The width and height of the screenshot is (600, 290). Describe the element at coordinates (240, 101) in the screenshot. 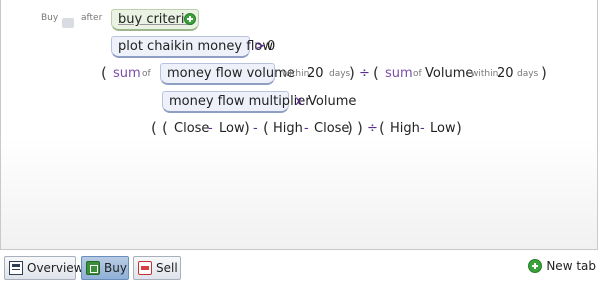

I see `money-flow-multiplier-label: money flow multiplier` at that location.